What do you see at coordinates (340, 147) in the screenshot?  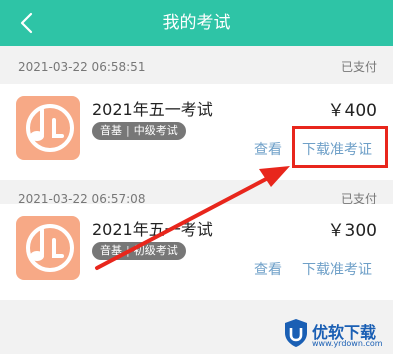 I see `highlight-box` at bounding box center [340, 147].